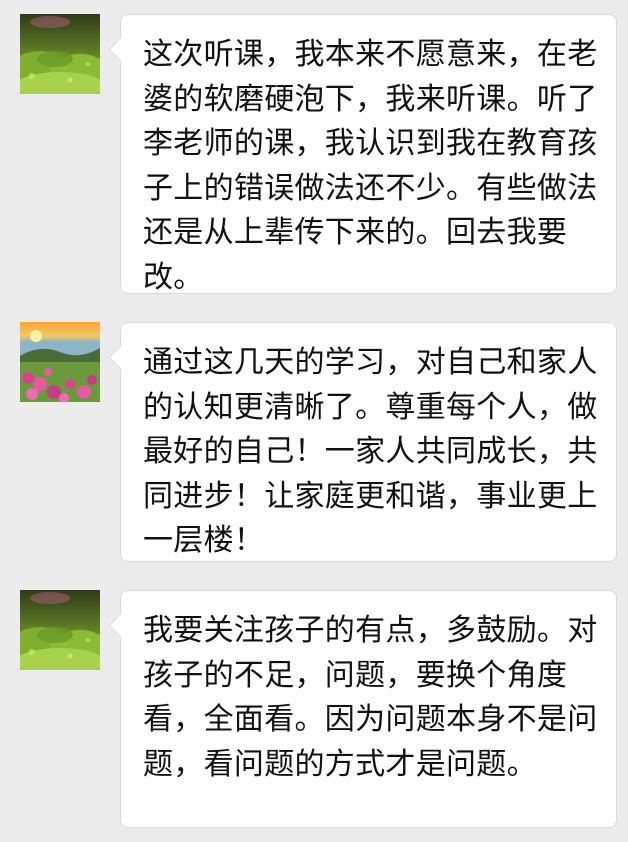 The width and height of the screenshot is (628, 842). I want to click on flower-landscape-avatar-image, so click(60, 362).